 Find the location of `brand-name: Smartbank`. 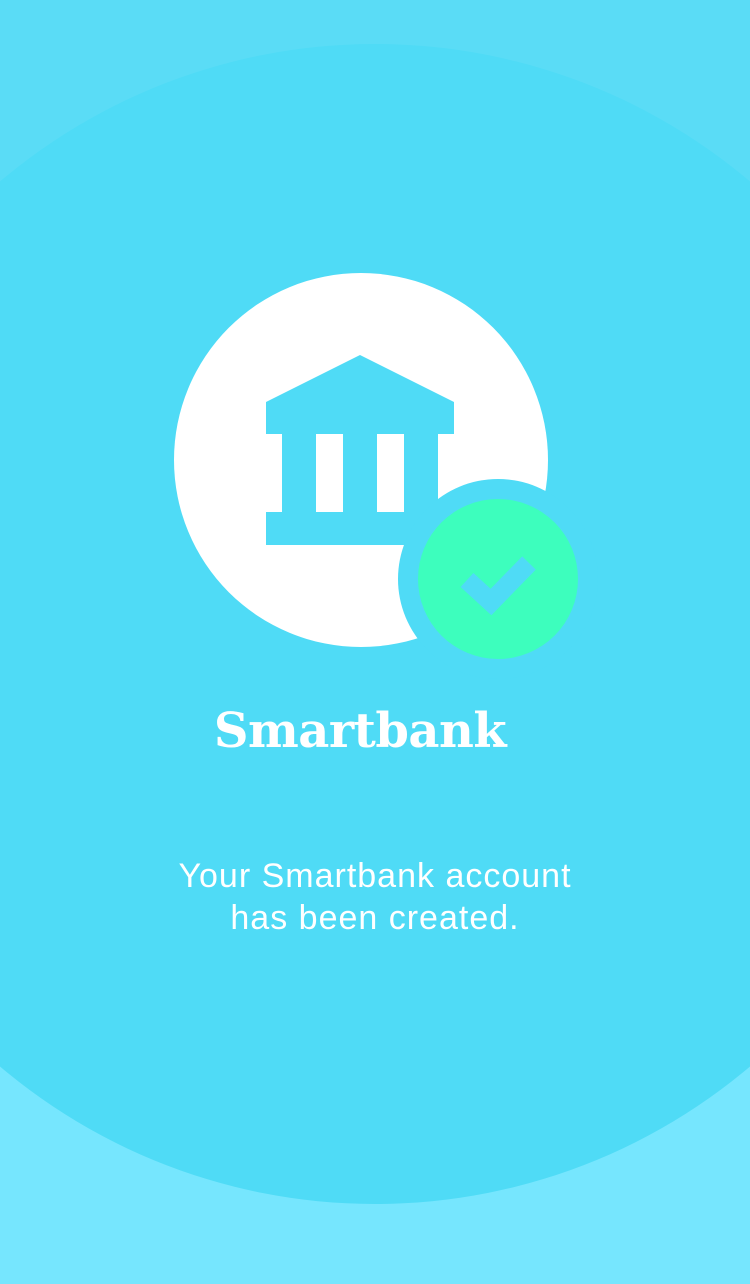

brand-name: Smartbank is located at coordinates (360, 731).